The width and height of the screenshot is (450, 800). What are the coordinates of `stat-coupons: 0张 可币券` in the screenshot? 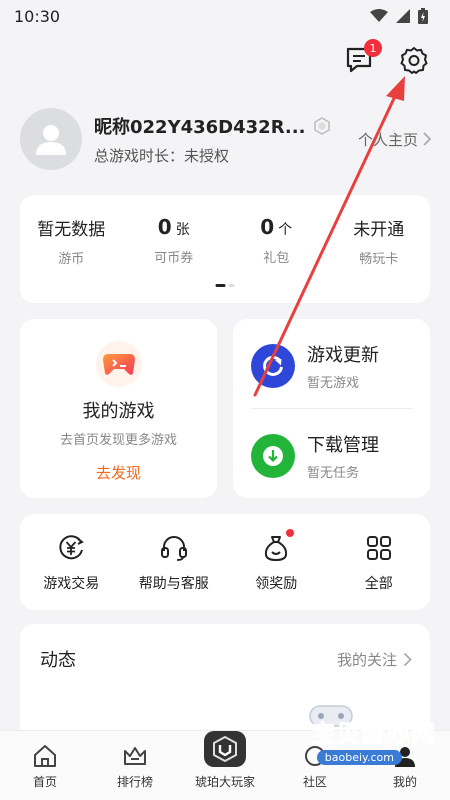 It's located at (174, 247).